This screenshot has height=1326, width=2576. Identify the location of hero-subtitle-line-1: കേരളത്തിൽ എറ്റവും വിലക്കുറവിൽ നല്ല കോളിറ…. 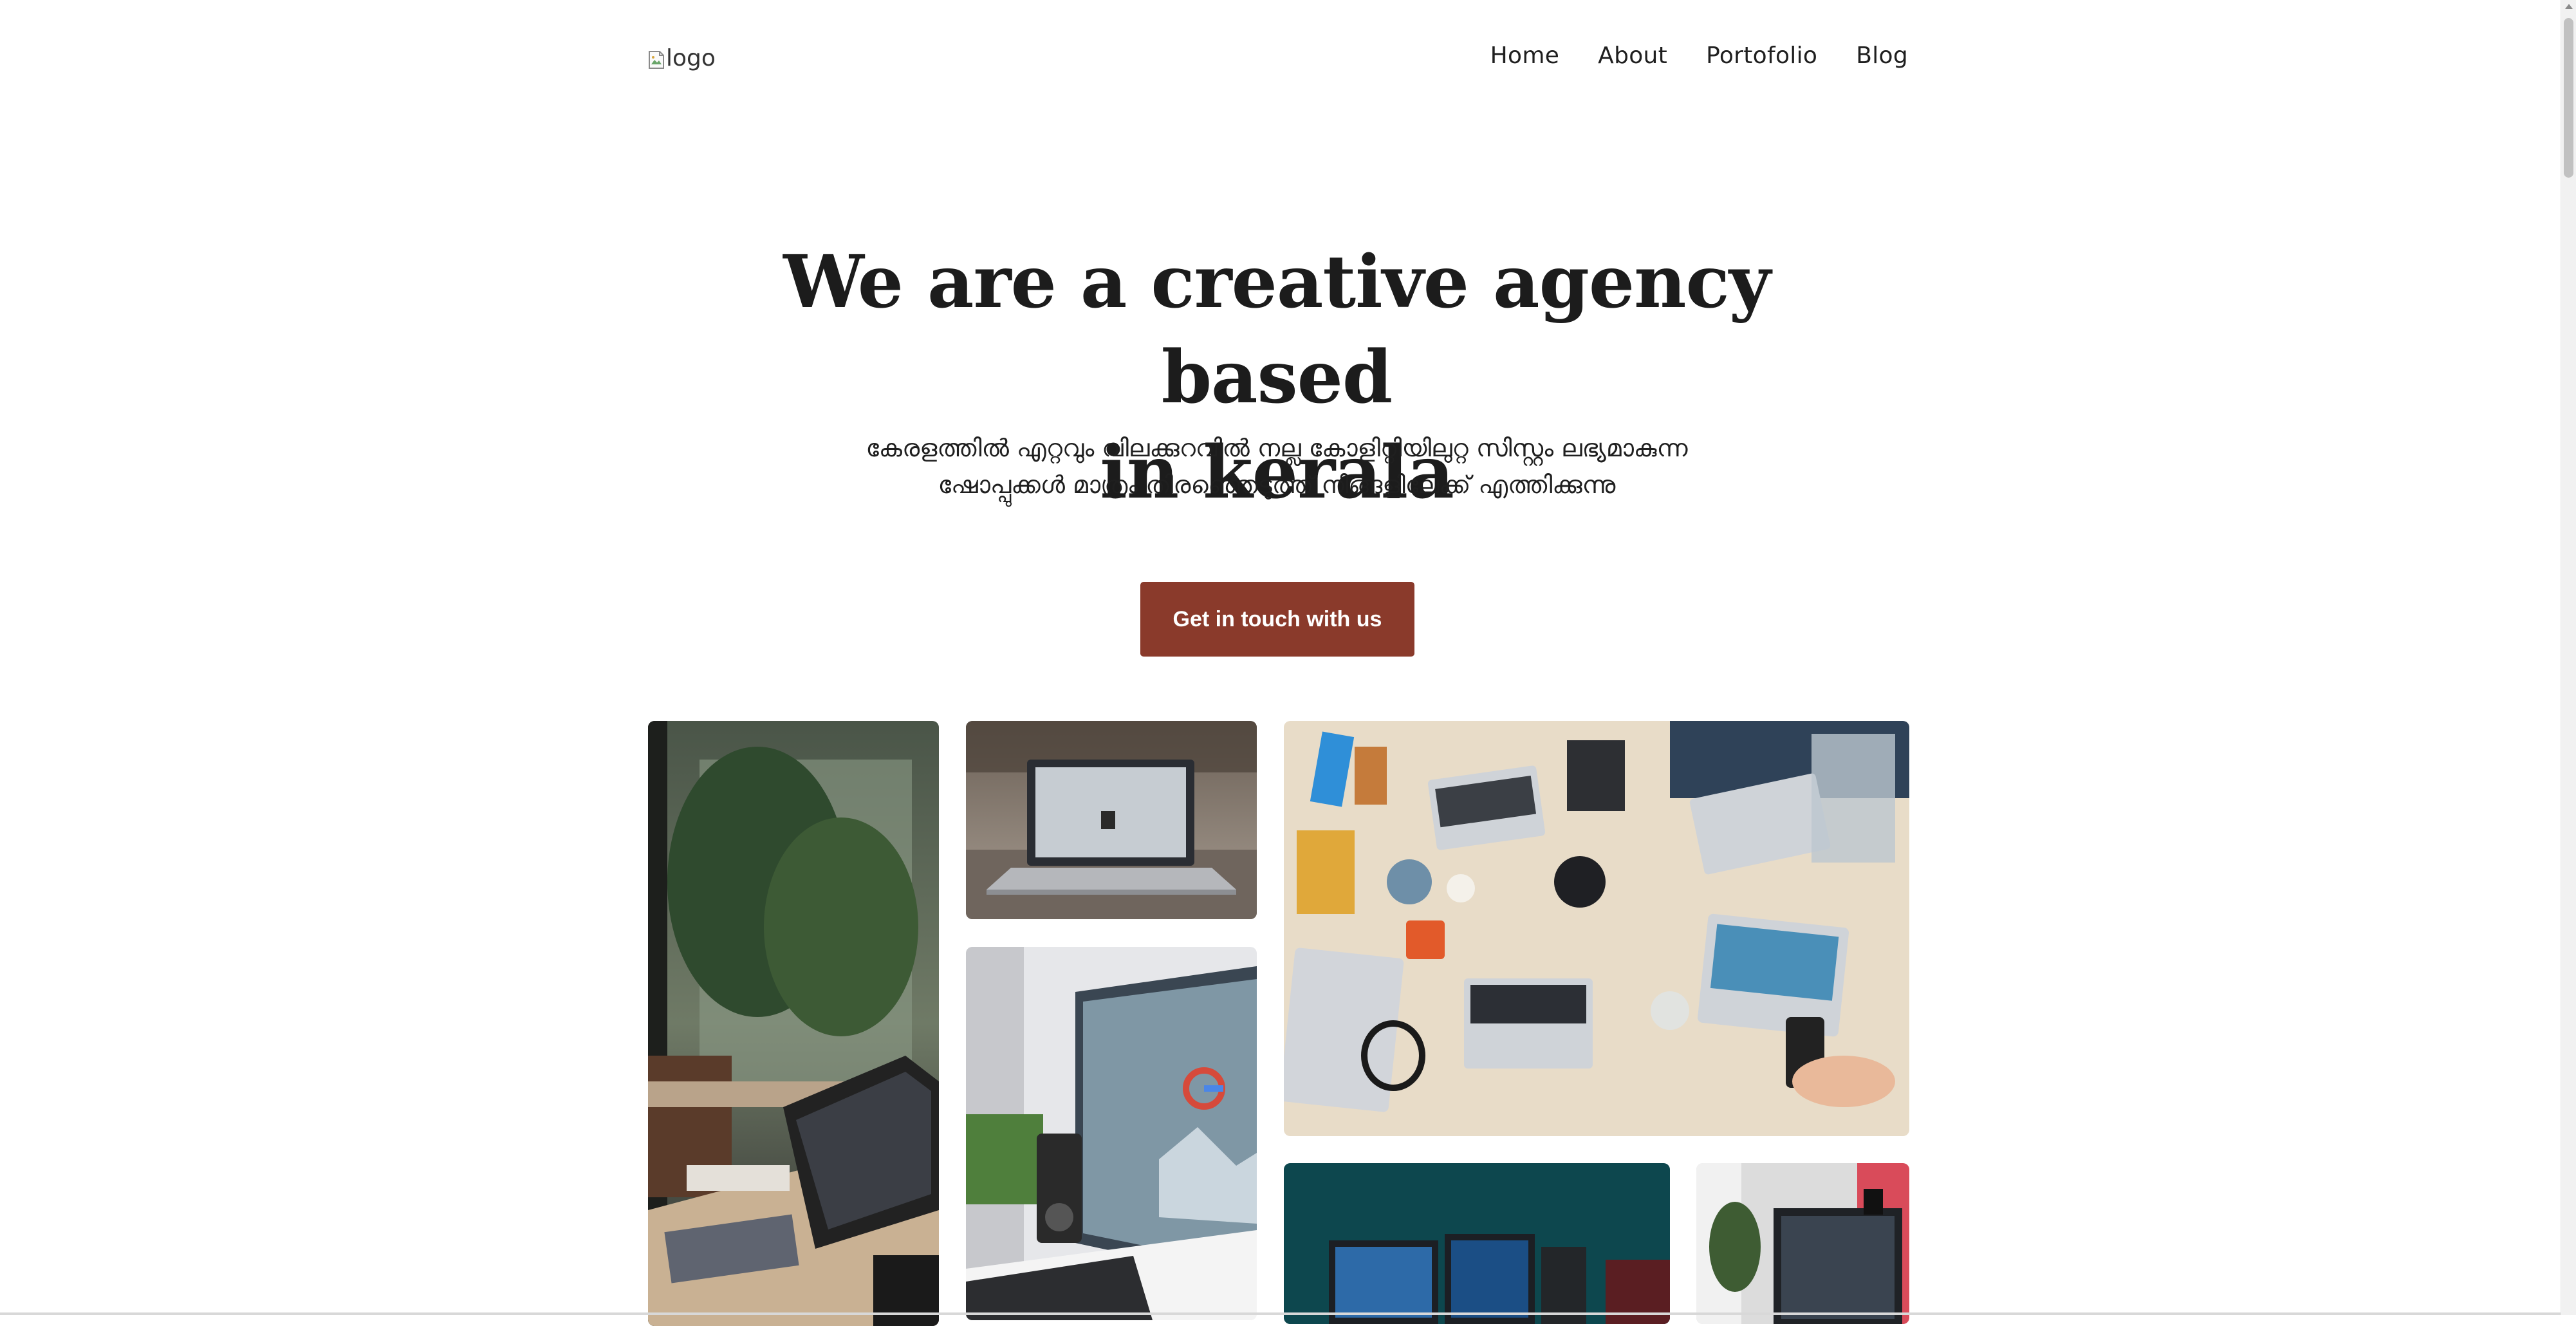
(1277, 448).